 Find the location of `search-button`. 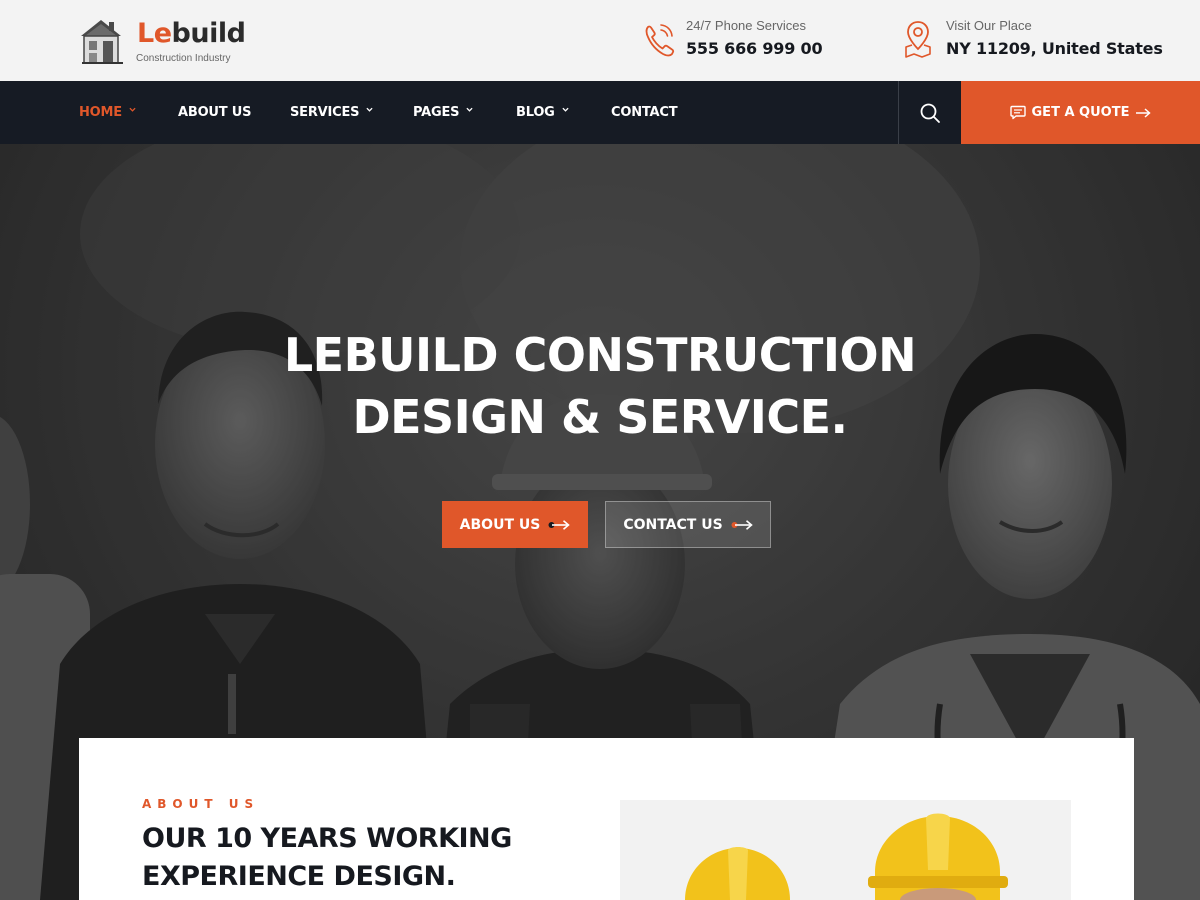

search-button is located at coordinates (930, 112).